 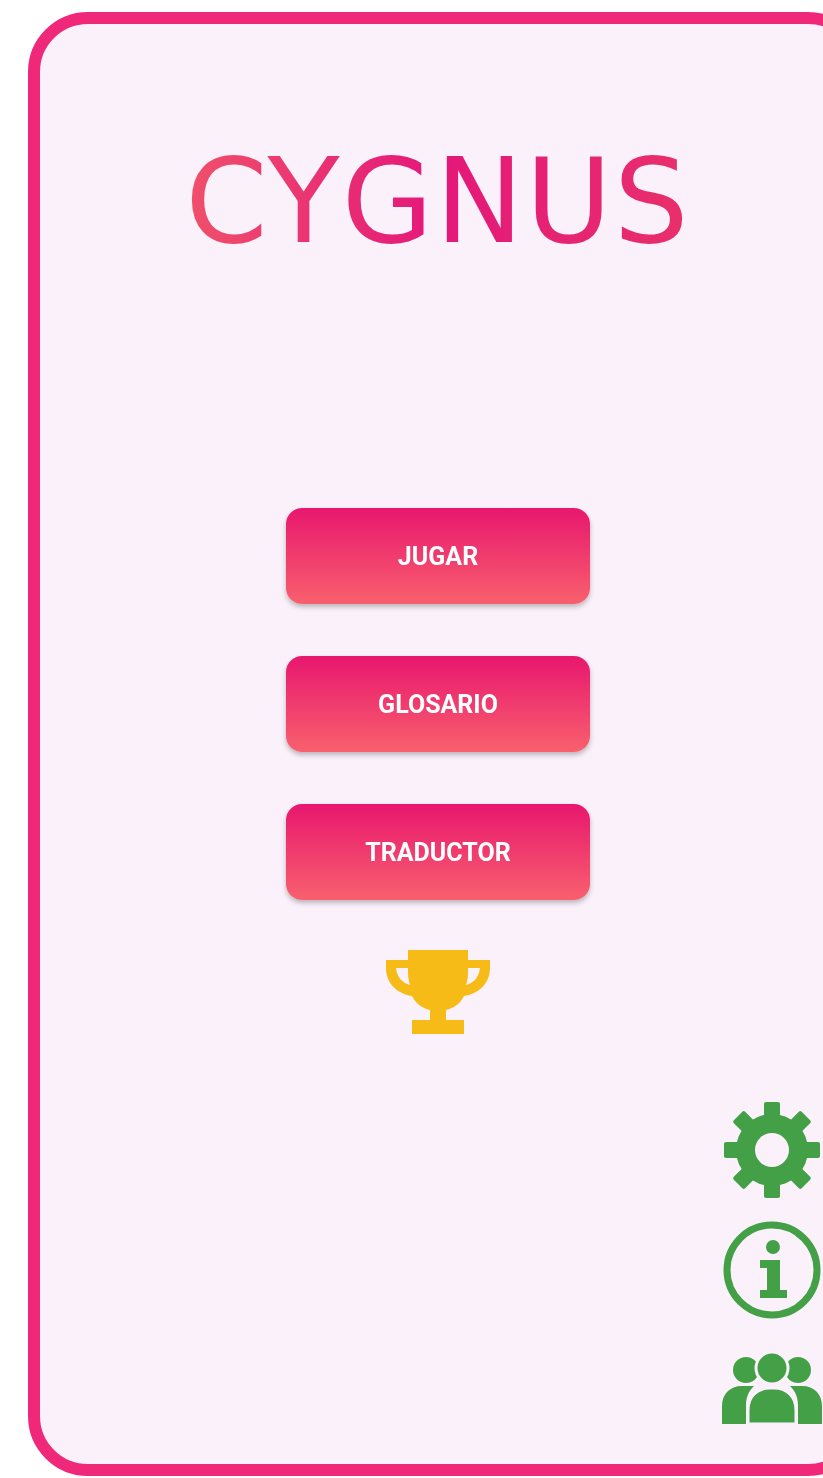 I want to click on group-icon, so click(x=772, y=1388).